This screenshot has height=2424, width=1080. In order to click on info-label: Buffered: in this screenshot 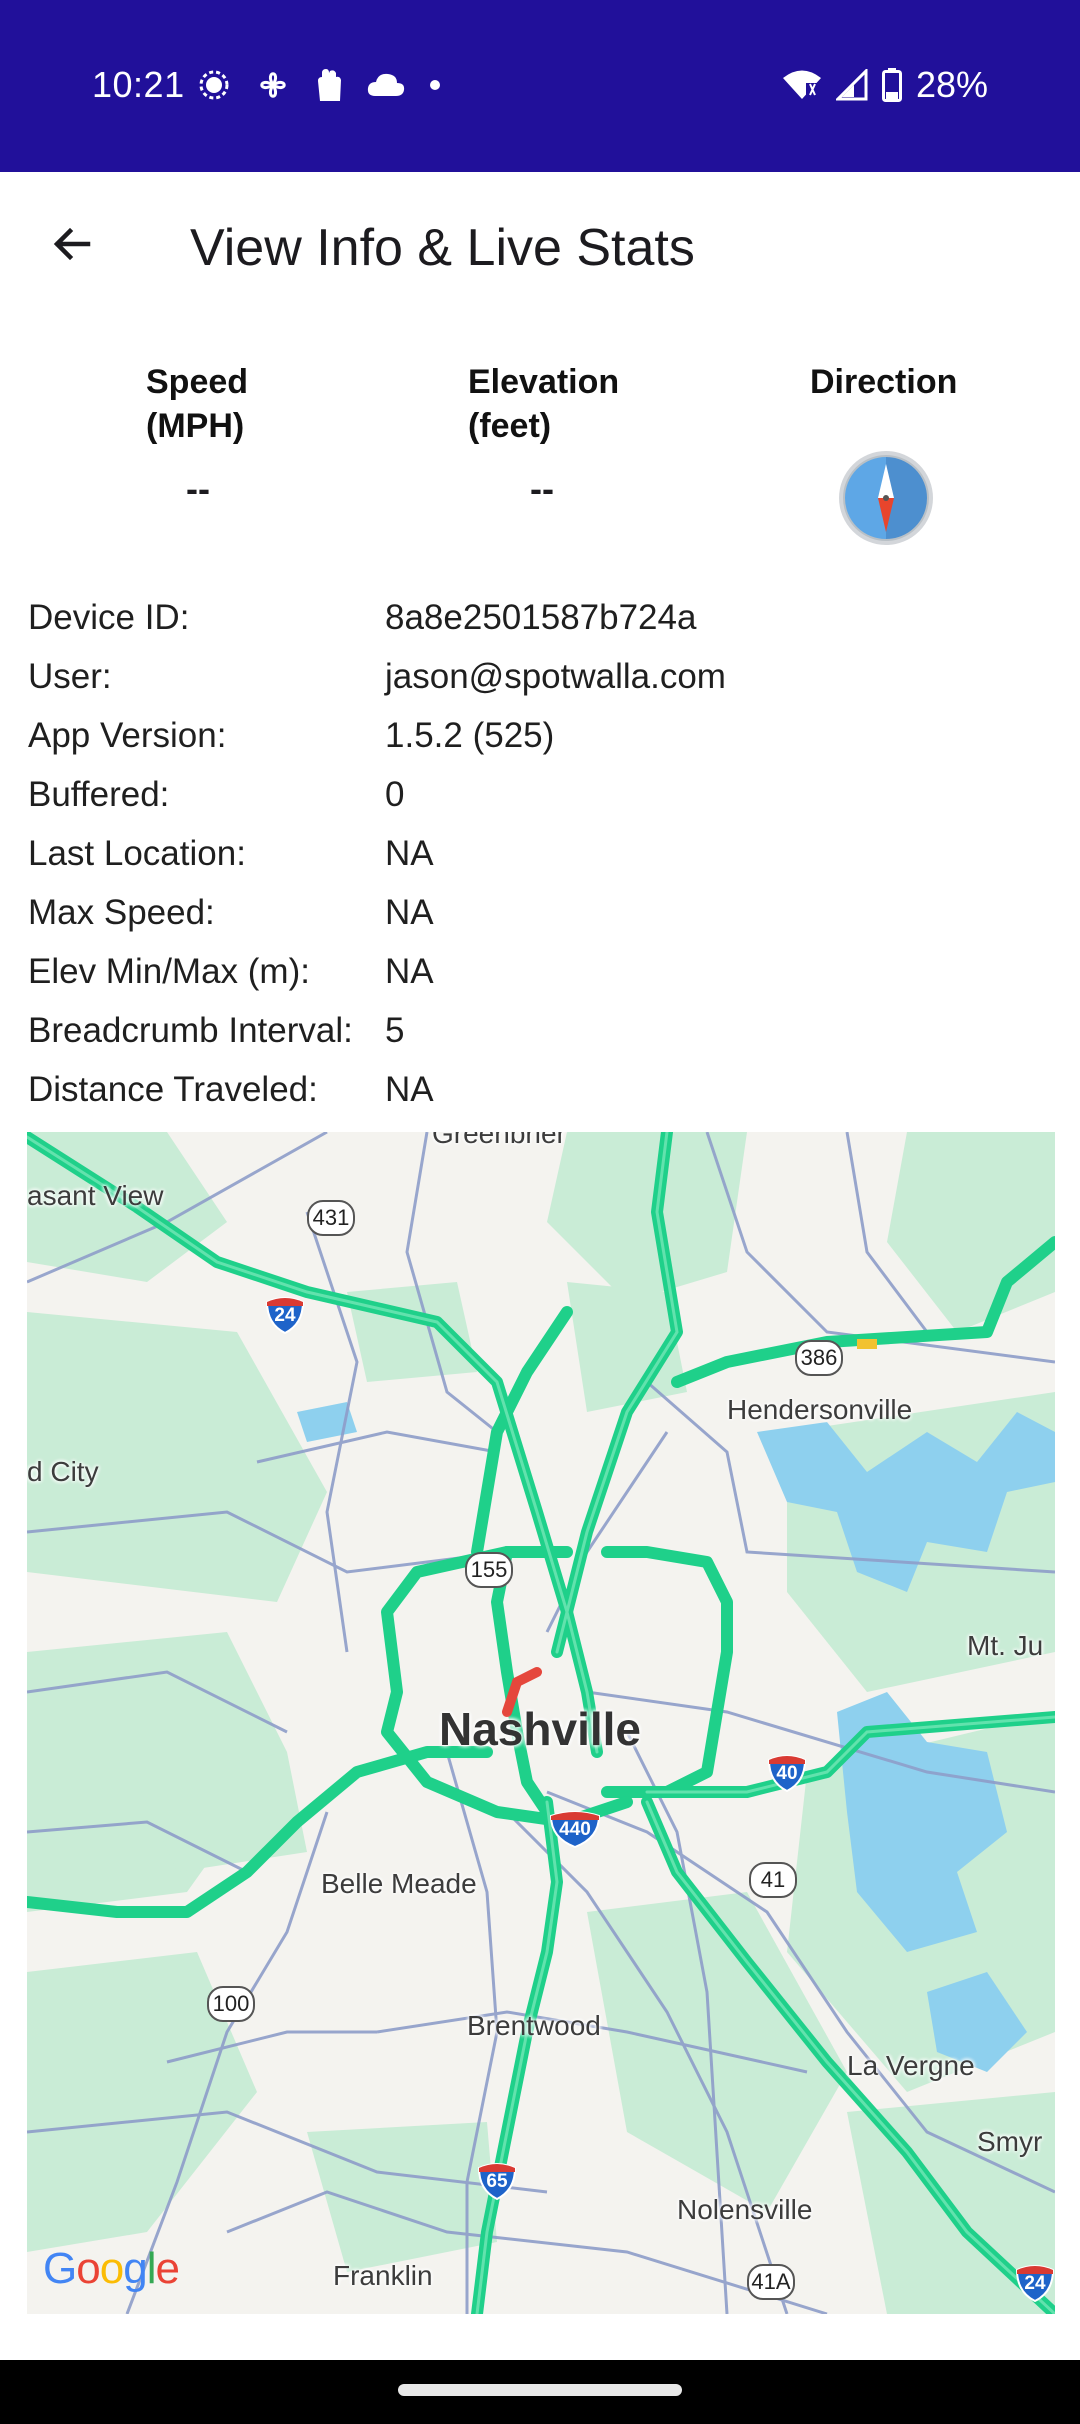, I will do `click(99, 794)`.